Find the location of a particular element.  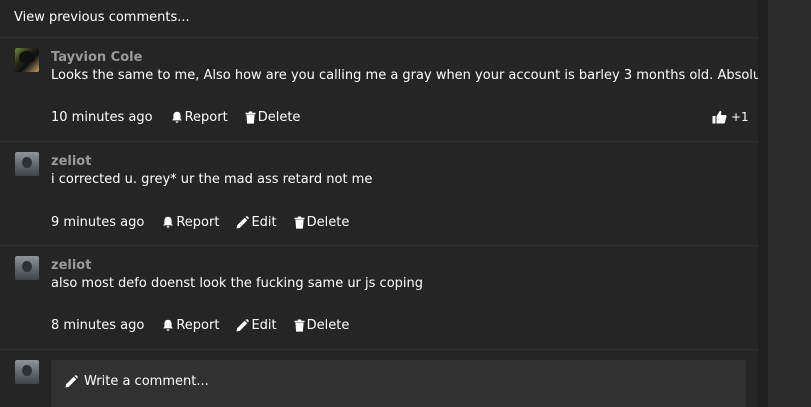

like-count: +1 is located at coordinates (740, 117).